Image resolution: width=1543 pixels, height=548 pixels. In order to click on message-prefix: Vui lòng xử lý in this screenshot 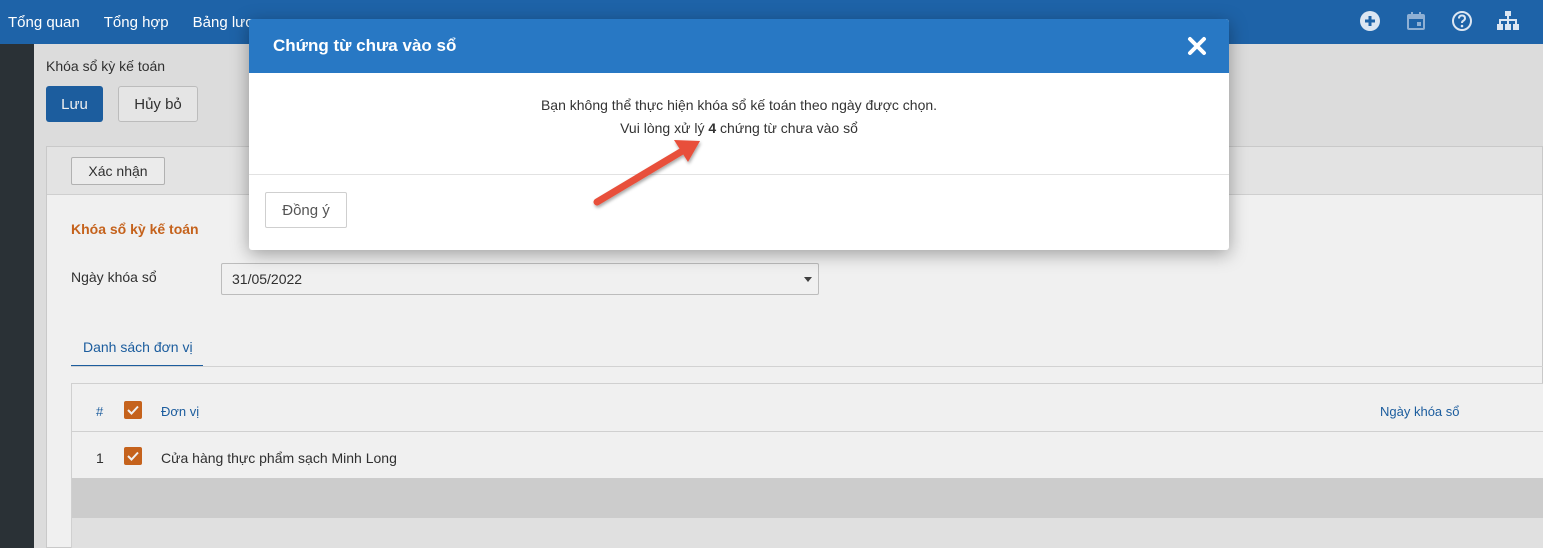, I will do `click(664, 128)`.